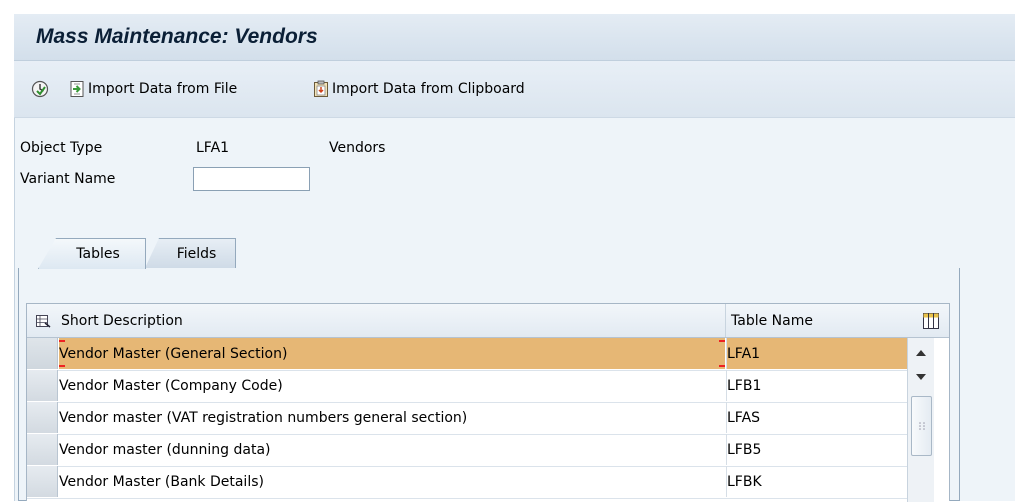 This screenshot has width=1015, height=502. I want to click on table-row: Vendor Master (General Section) LFA1, so click(467, 354).